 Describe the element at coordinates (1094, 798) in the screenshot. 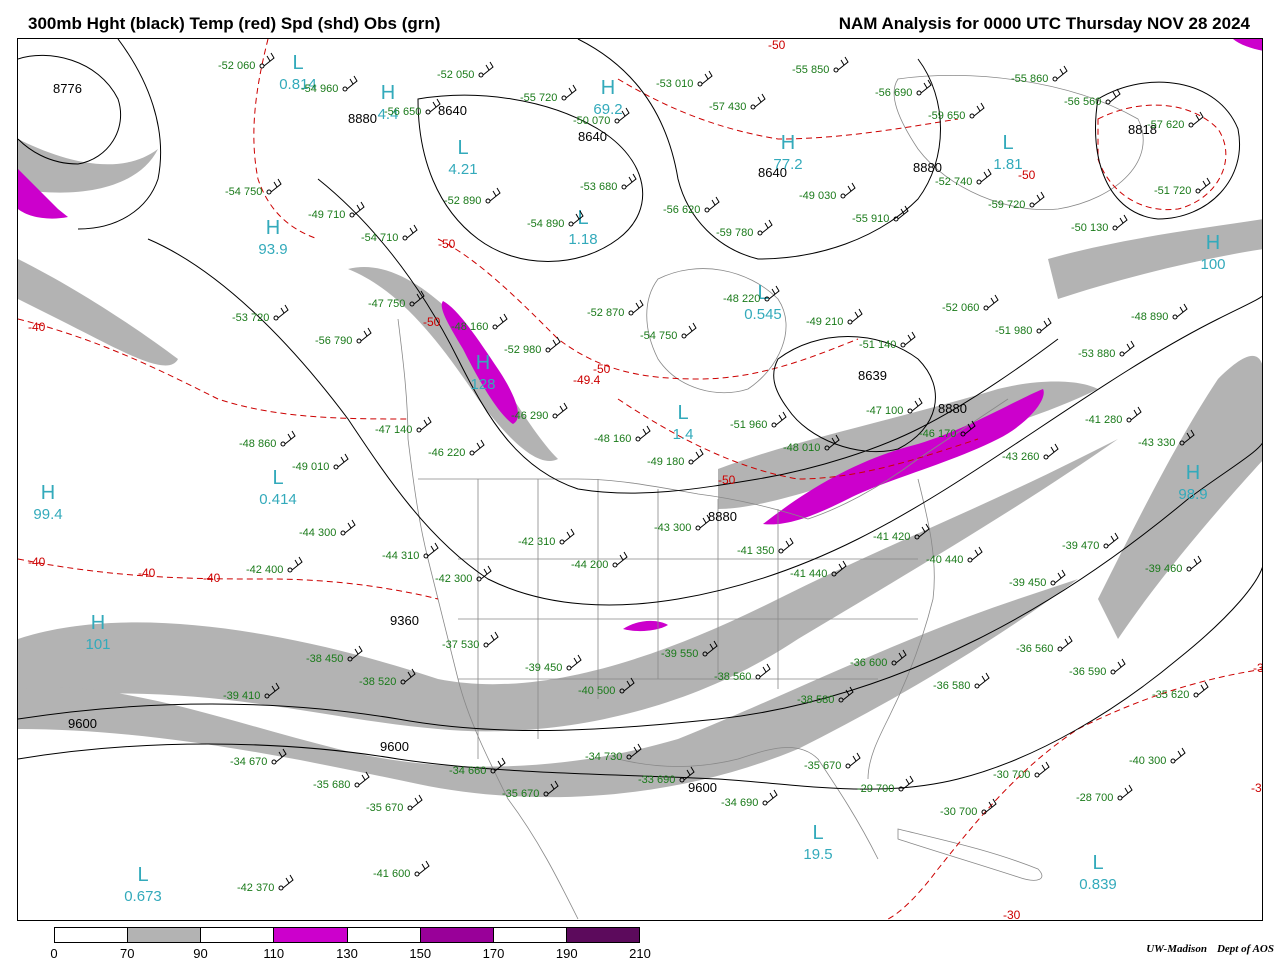

I see `station-obs: -28 700` at that location.